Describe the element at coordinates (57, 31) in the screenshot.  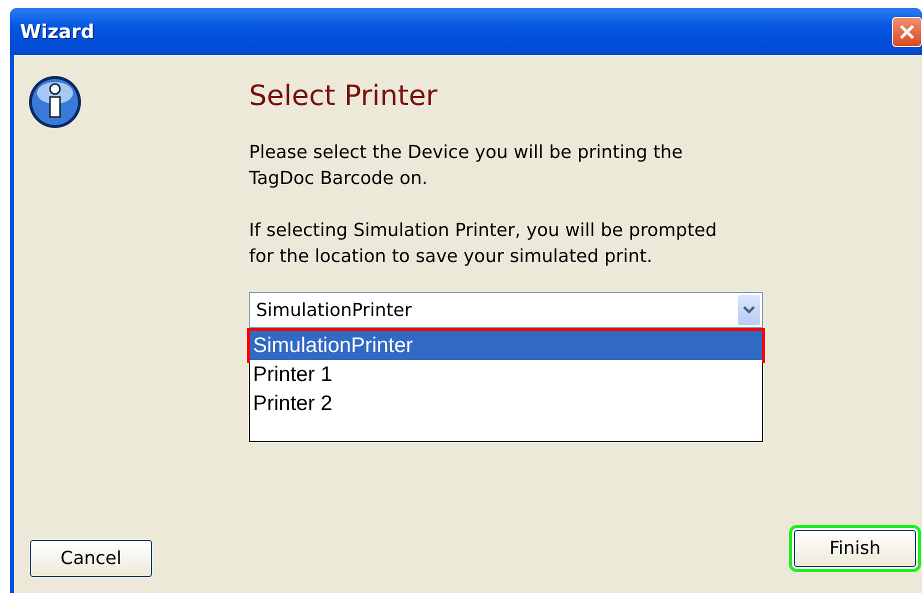
I see `window-title: Wizard` at that location.